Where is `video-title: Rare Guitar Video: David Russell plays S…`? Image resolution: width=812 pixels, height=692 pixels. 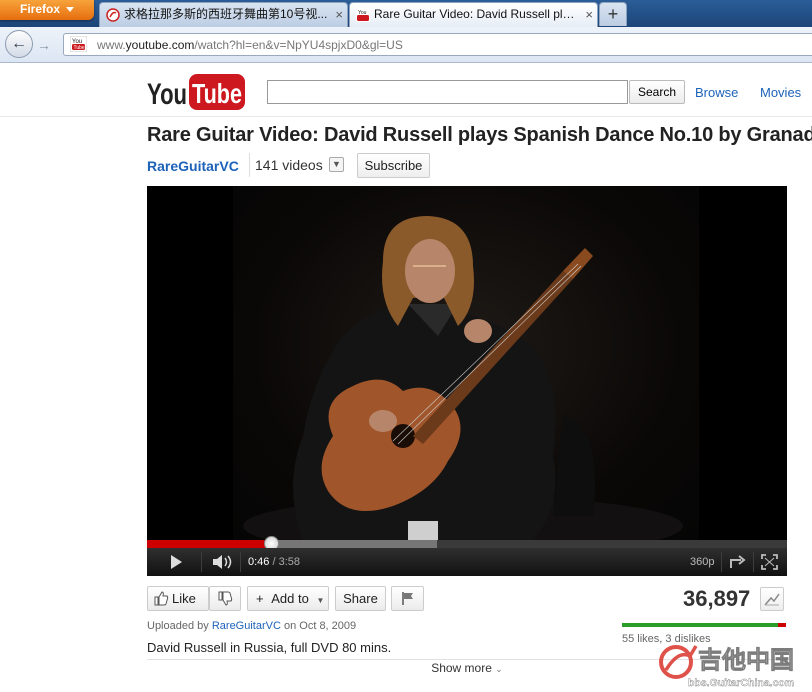
video-title: Rare Guitar Video: David Russell plays S… is located at coordinates (479, 135).